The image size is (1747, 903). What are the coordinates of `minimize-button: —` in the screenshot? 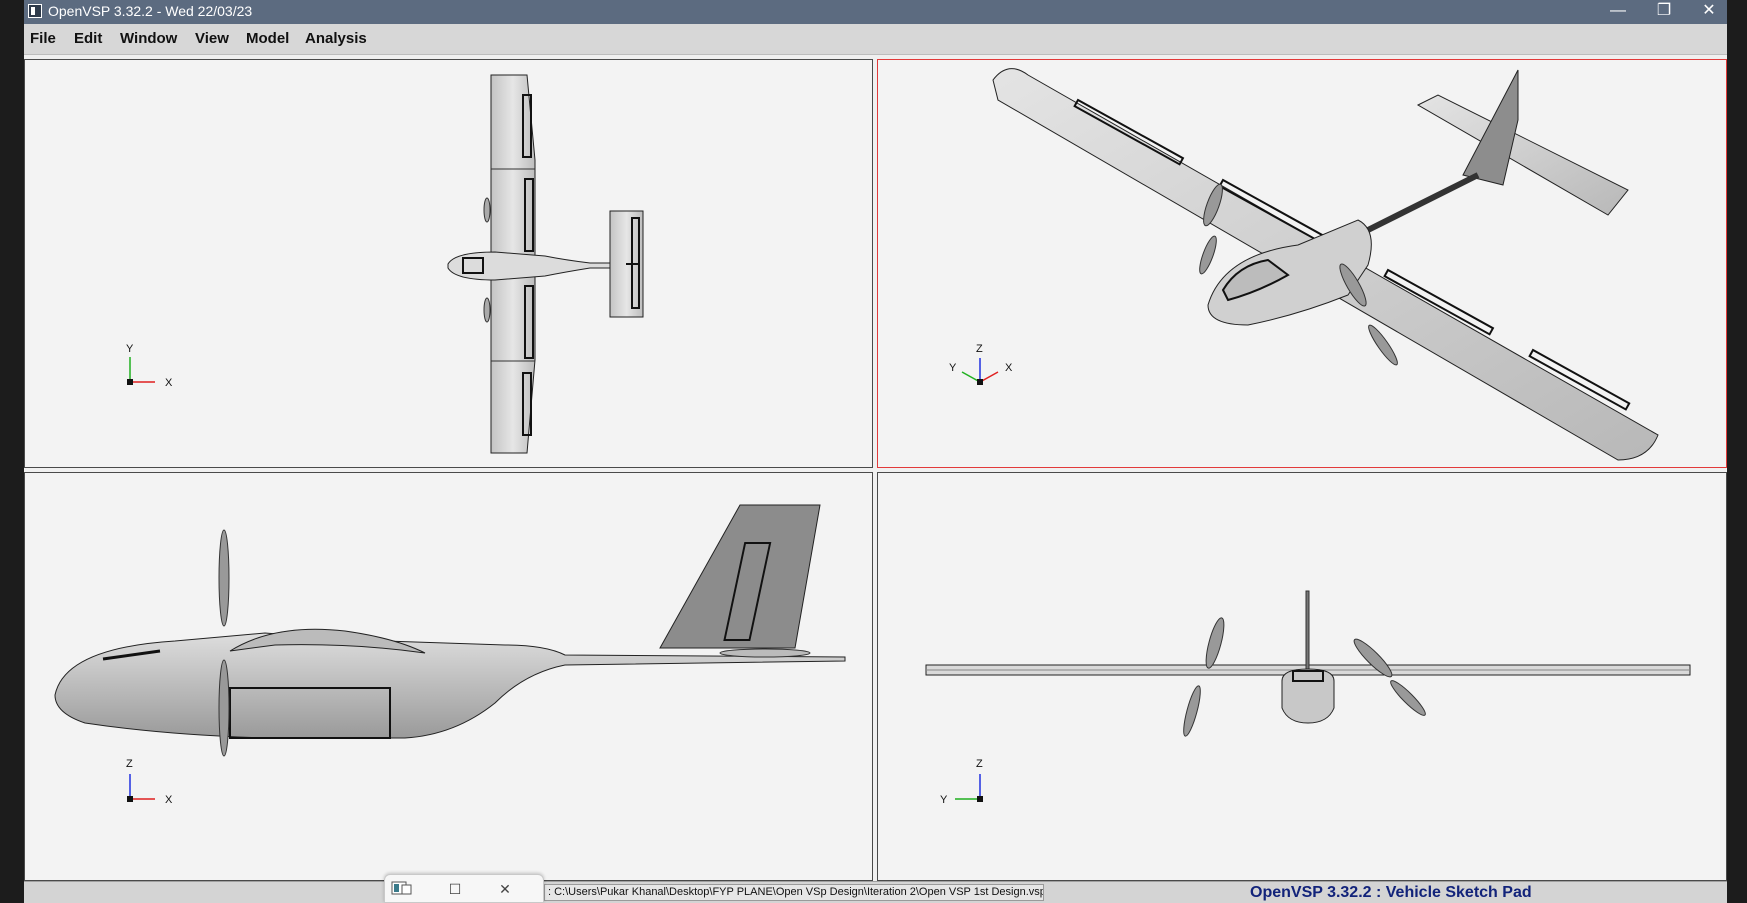 It's located at (1618, 12).